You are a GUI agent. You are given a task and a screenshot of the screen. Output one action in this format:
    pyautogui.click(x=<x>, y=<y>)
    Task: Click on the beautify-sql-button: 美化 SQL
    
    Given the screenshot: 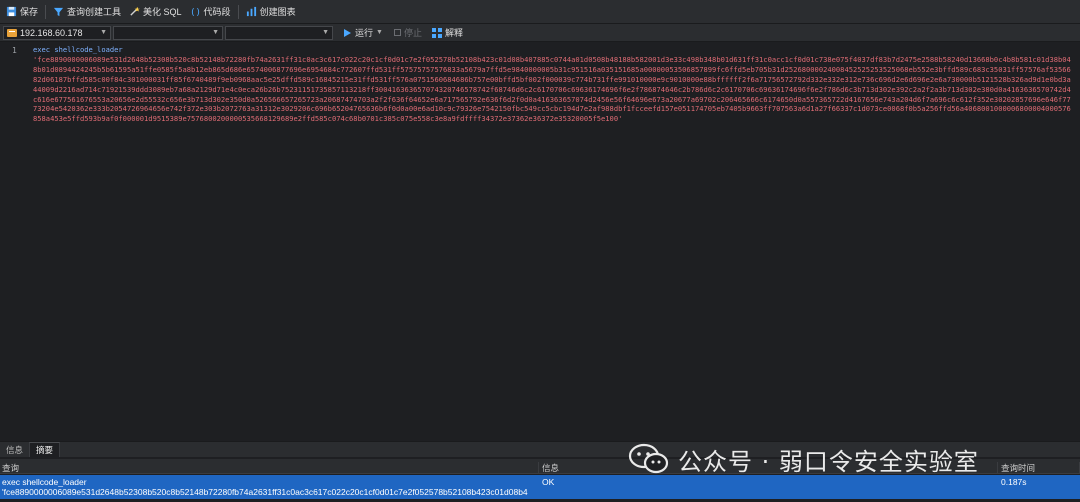 What is the action you would take?
    pyautogui.click(x=155, y=12)
    